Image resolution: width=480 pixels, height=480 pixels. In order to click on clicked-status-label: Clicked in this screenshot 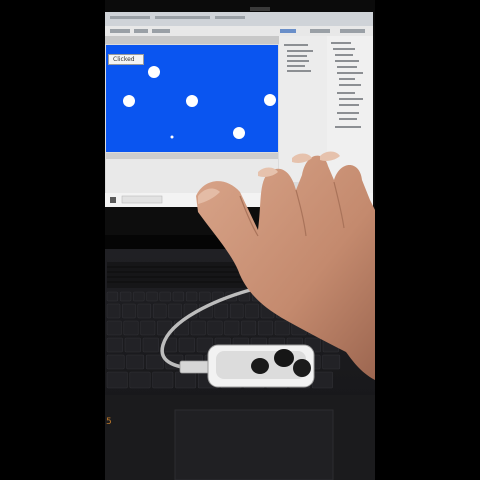, I will do `click(126, 59)`.